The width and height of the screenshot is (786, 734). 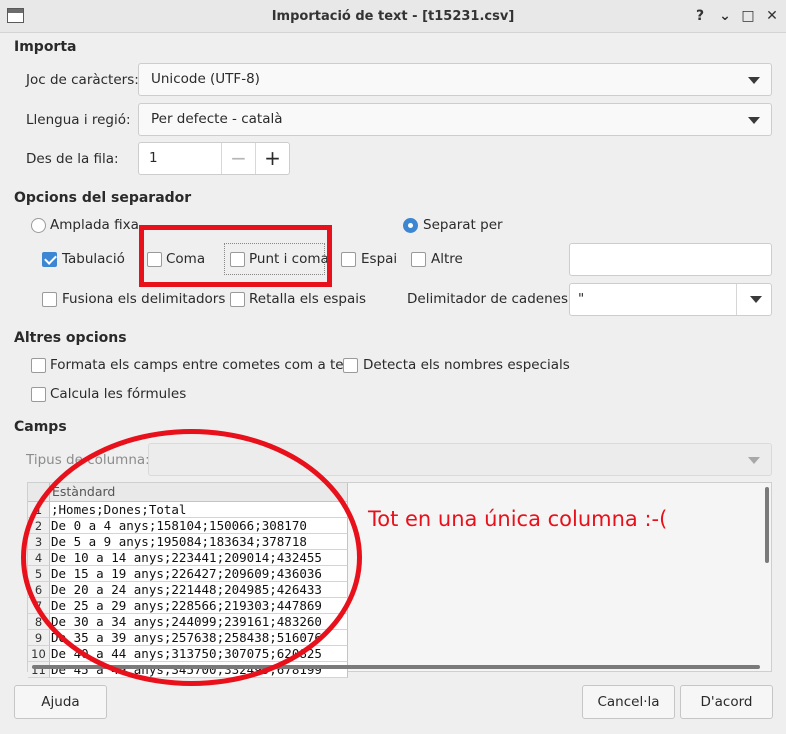 What do you see at coordinates (78, 120) in the screenshot?
I see `language-label: Llengua i regió:` at bounding box center [78, 120].